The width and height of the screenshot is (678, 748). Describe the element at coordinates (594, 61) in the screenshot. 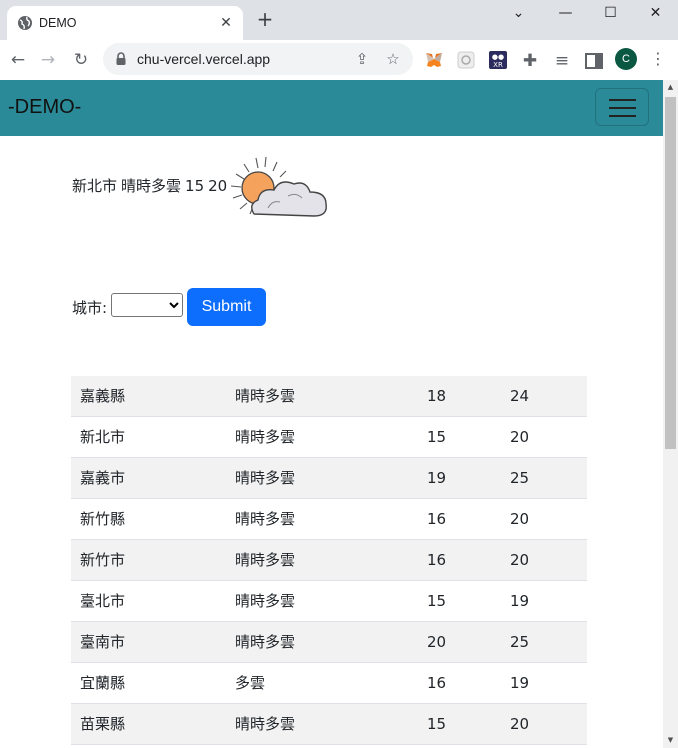

I see `side-panel-icon` at that location.